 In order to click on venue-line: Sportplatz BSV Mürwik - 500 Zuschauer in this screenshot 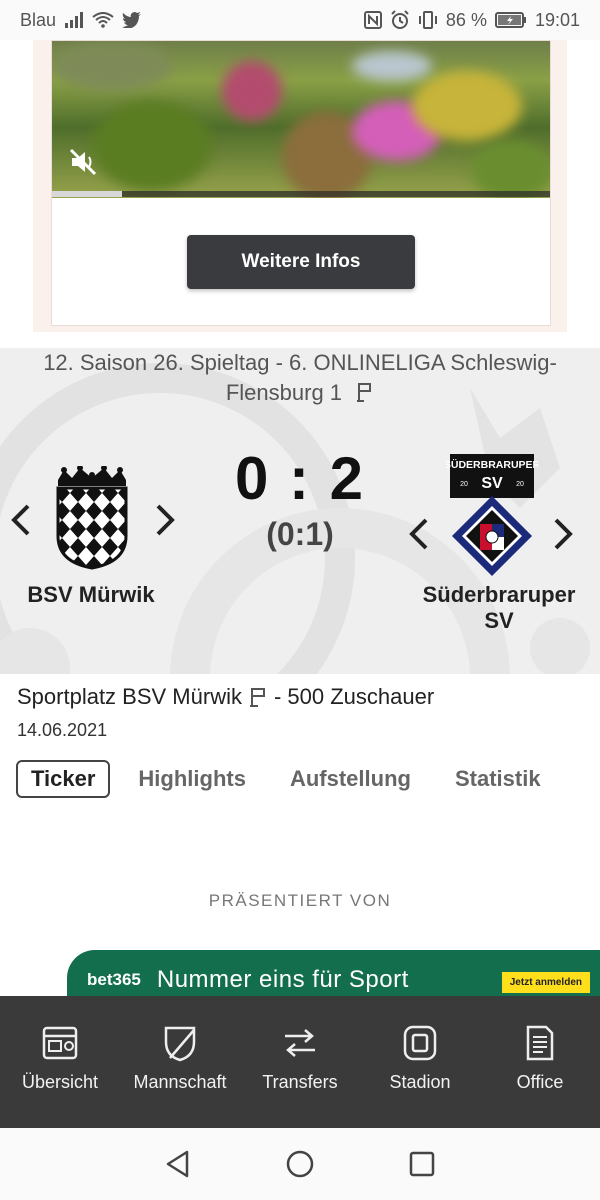, I will do `click(225, 697)`.